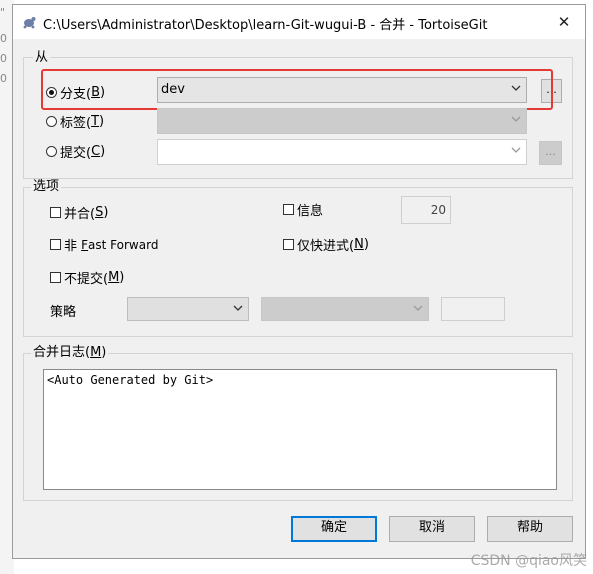 This screenshot has height=574, width=593. I want to click on ff-only-checkbox: 仅快进式(N), so click(326, 244).